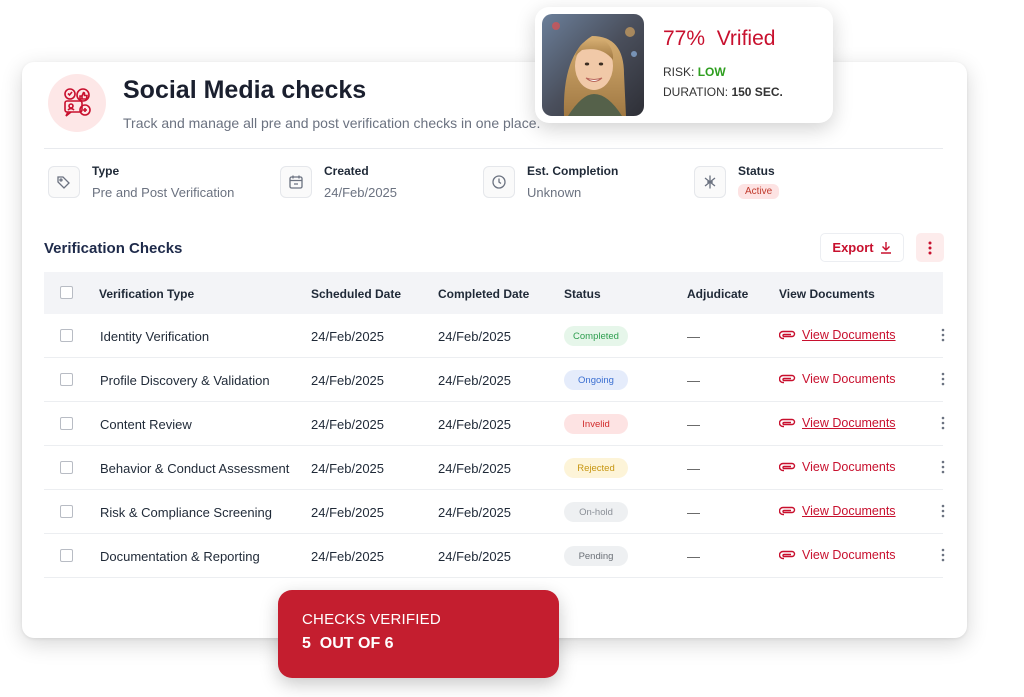 This screenshot has height=697, width=1024. What do you see at coordinates (596, 468) in the screenshot?
I see `status-pill: Rejected` at bounding box center [596, 468].